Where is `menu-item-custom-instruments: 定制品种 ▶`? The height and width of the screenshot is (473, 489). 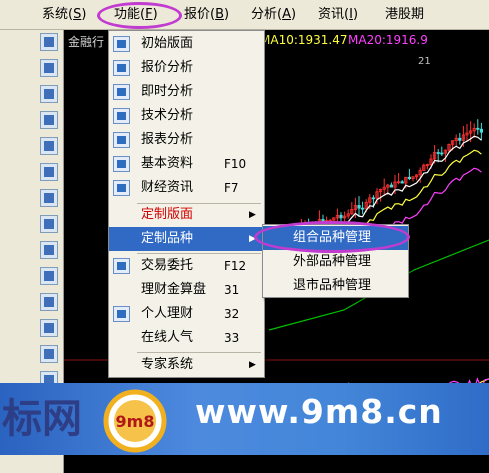
menu-item-custom-instruments: 定制品种 ▶ is located at coordinates (186, 239).